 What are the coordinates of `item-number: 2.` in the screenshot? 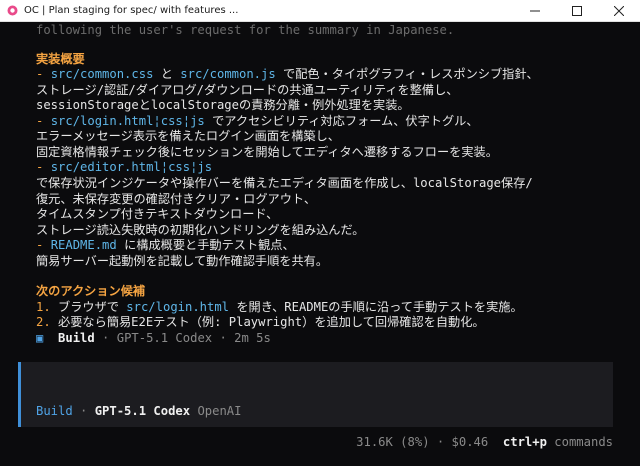 It's located at (47, 322).